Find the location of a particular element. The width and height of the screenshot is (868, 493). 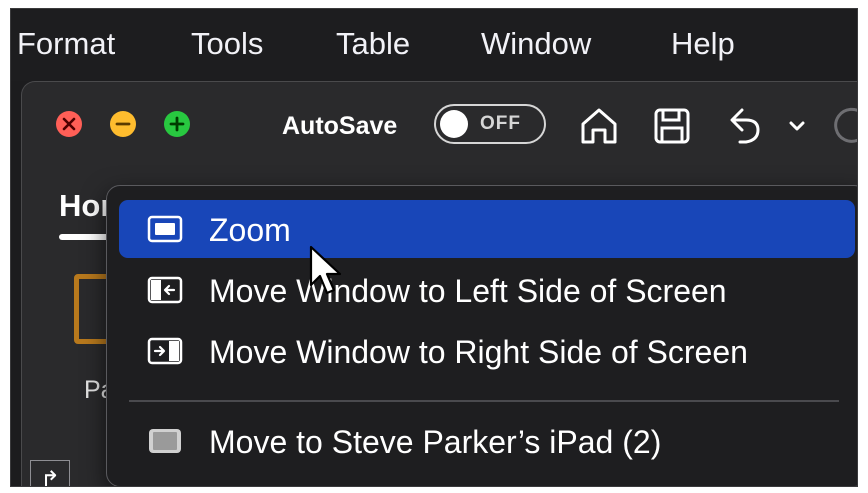

mouse-pointer-icon is located at coordinates (325, 270).